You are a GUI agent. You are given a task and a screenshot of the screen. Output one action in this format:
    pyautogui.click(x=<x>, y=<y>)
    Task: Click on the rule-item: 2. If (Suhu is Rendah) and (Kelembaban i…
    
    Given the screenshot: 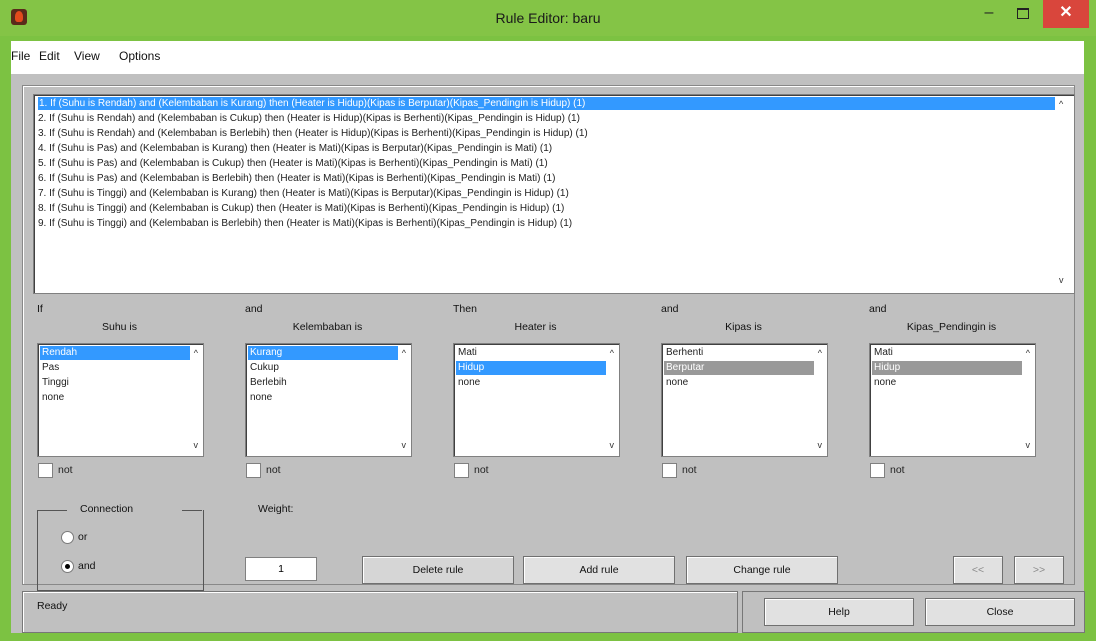 What is the action you would take?
    pyautogui.click(x=309, y=118)
    